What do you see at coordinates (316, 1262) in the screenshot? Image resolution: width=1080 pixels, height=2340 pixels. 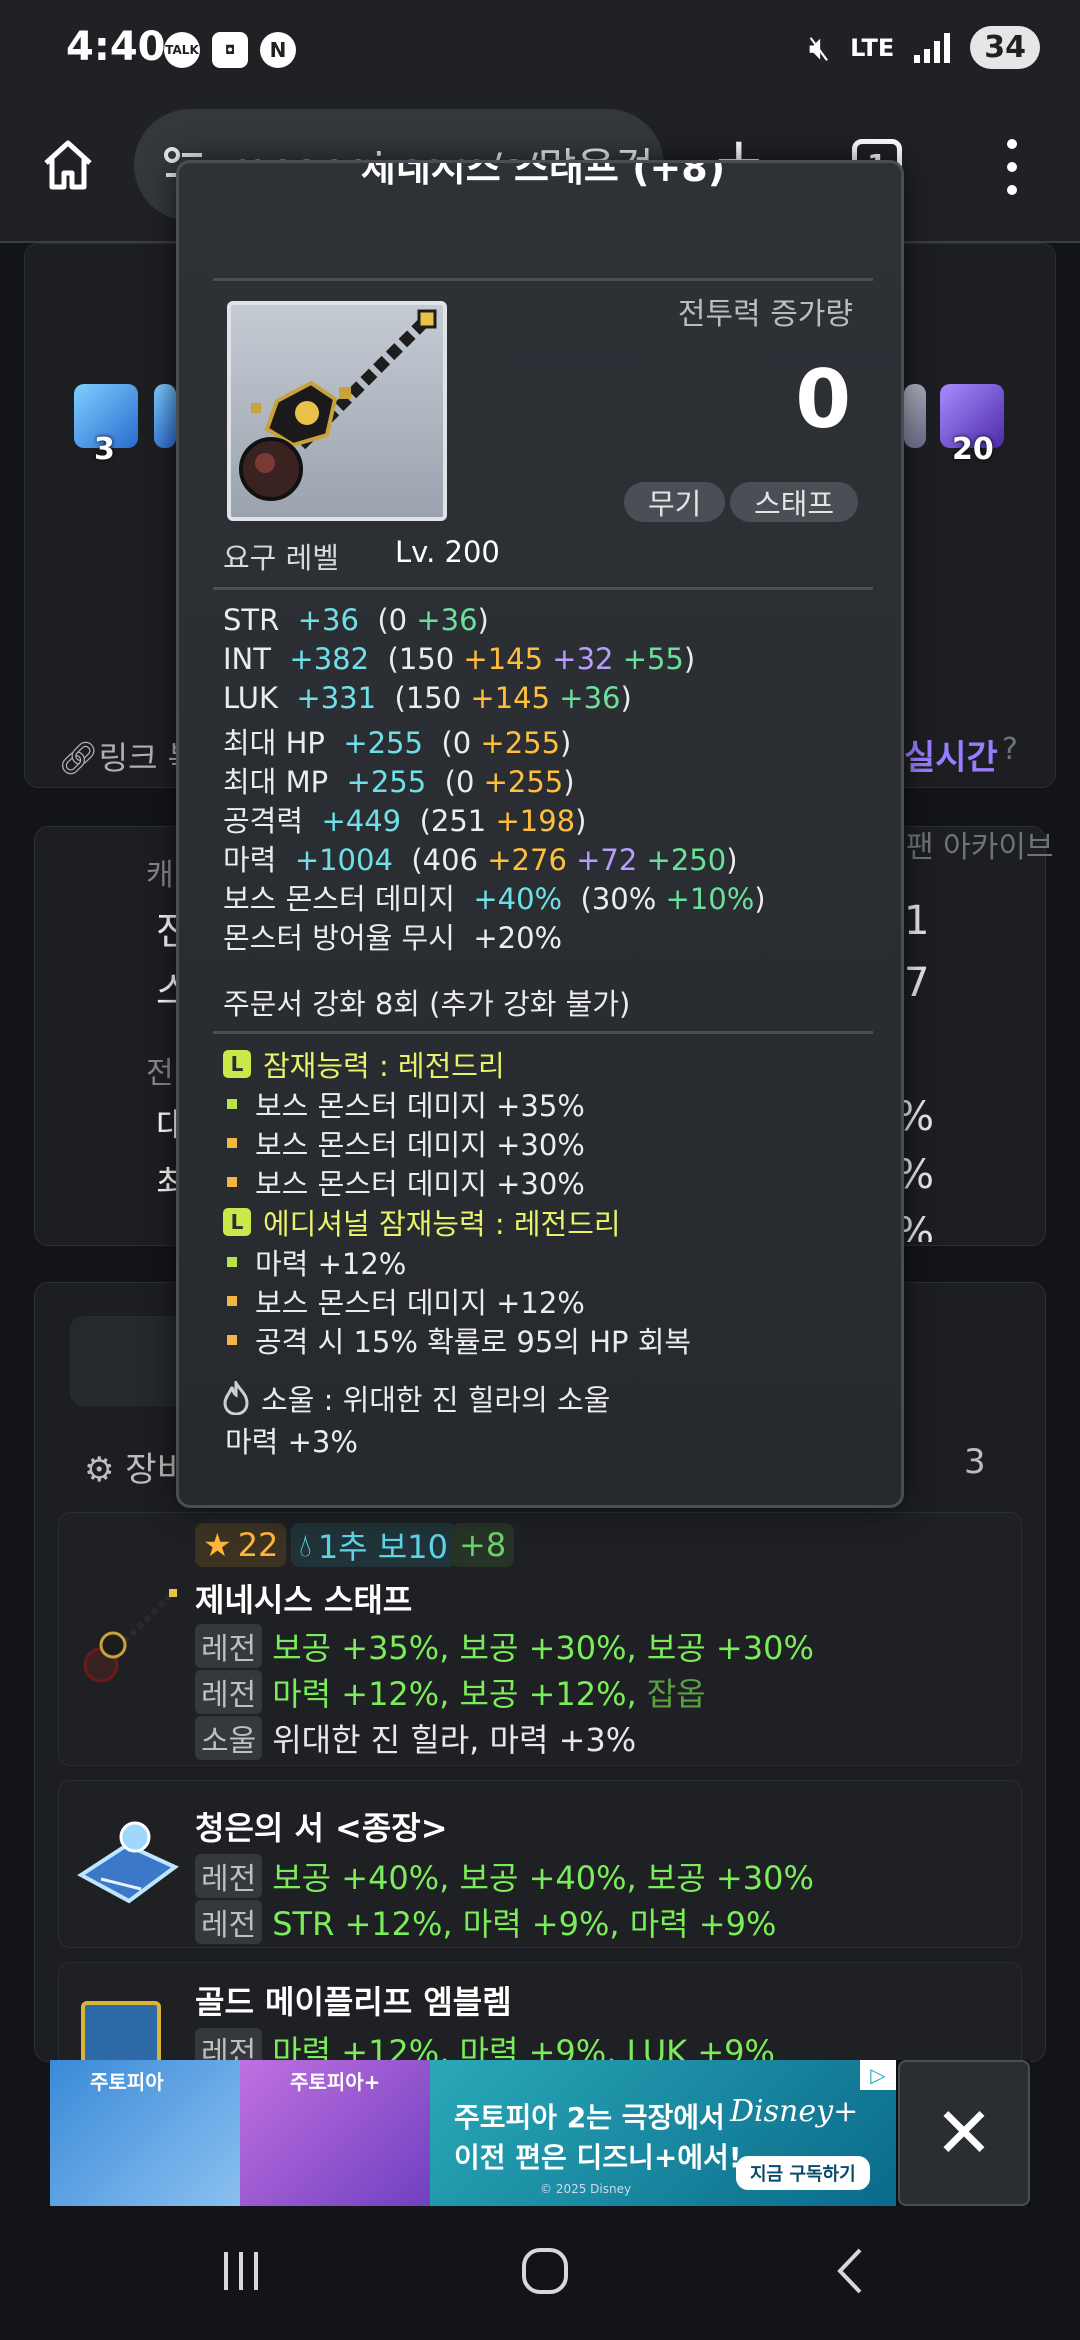 I see `additional-potential-line: 마력 +12%` at bounding box center [316, 1262].